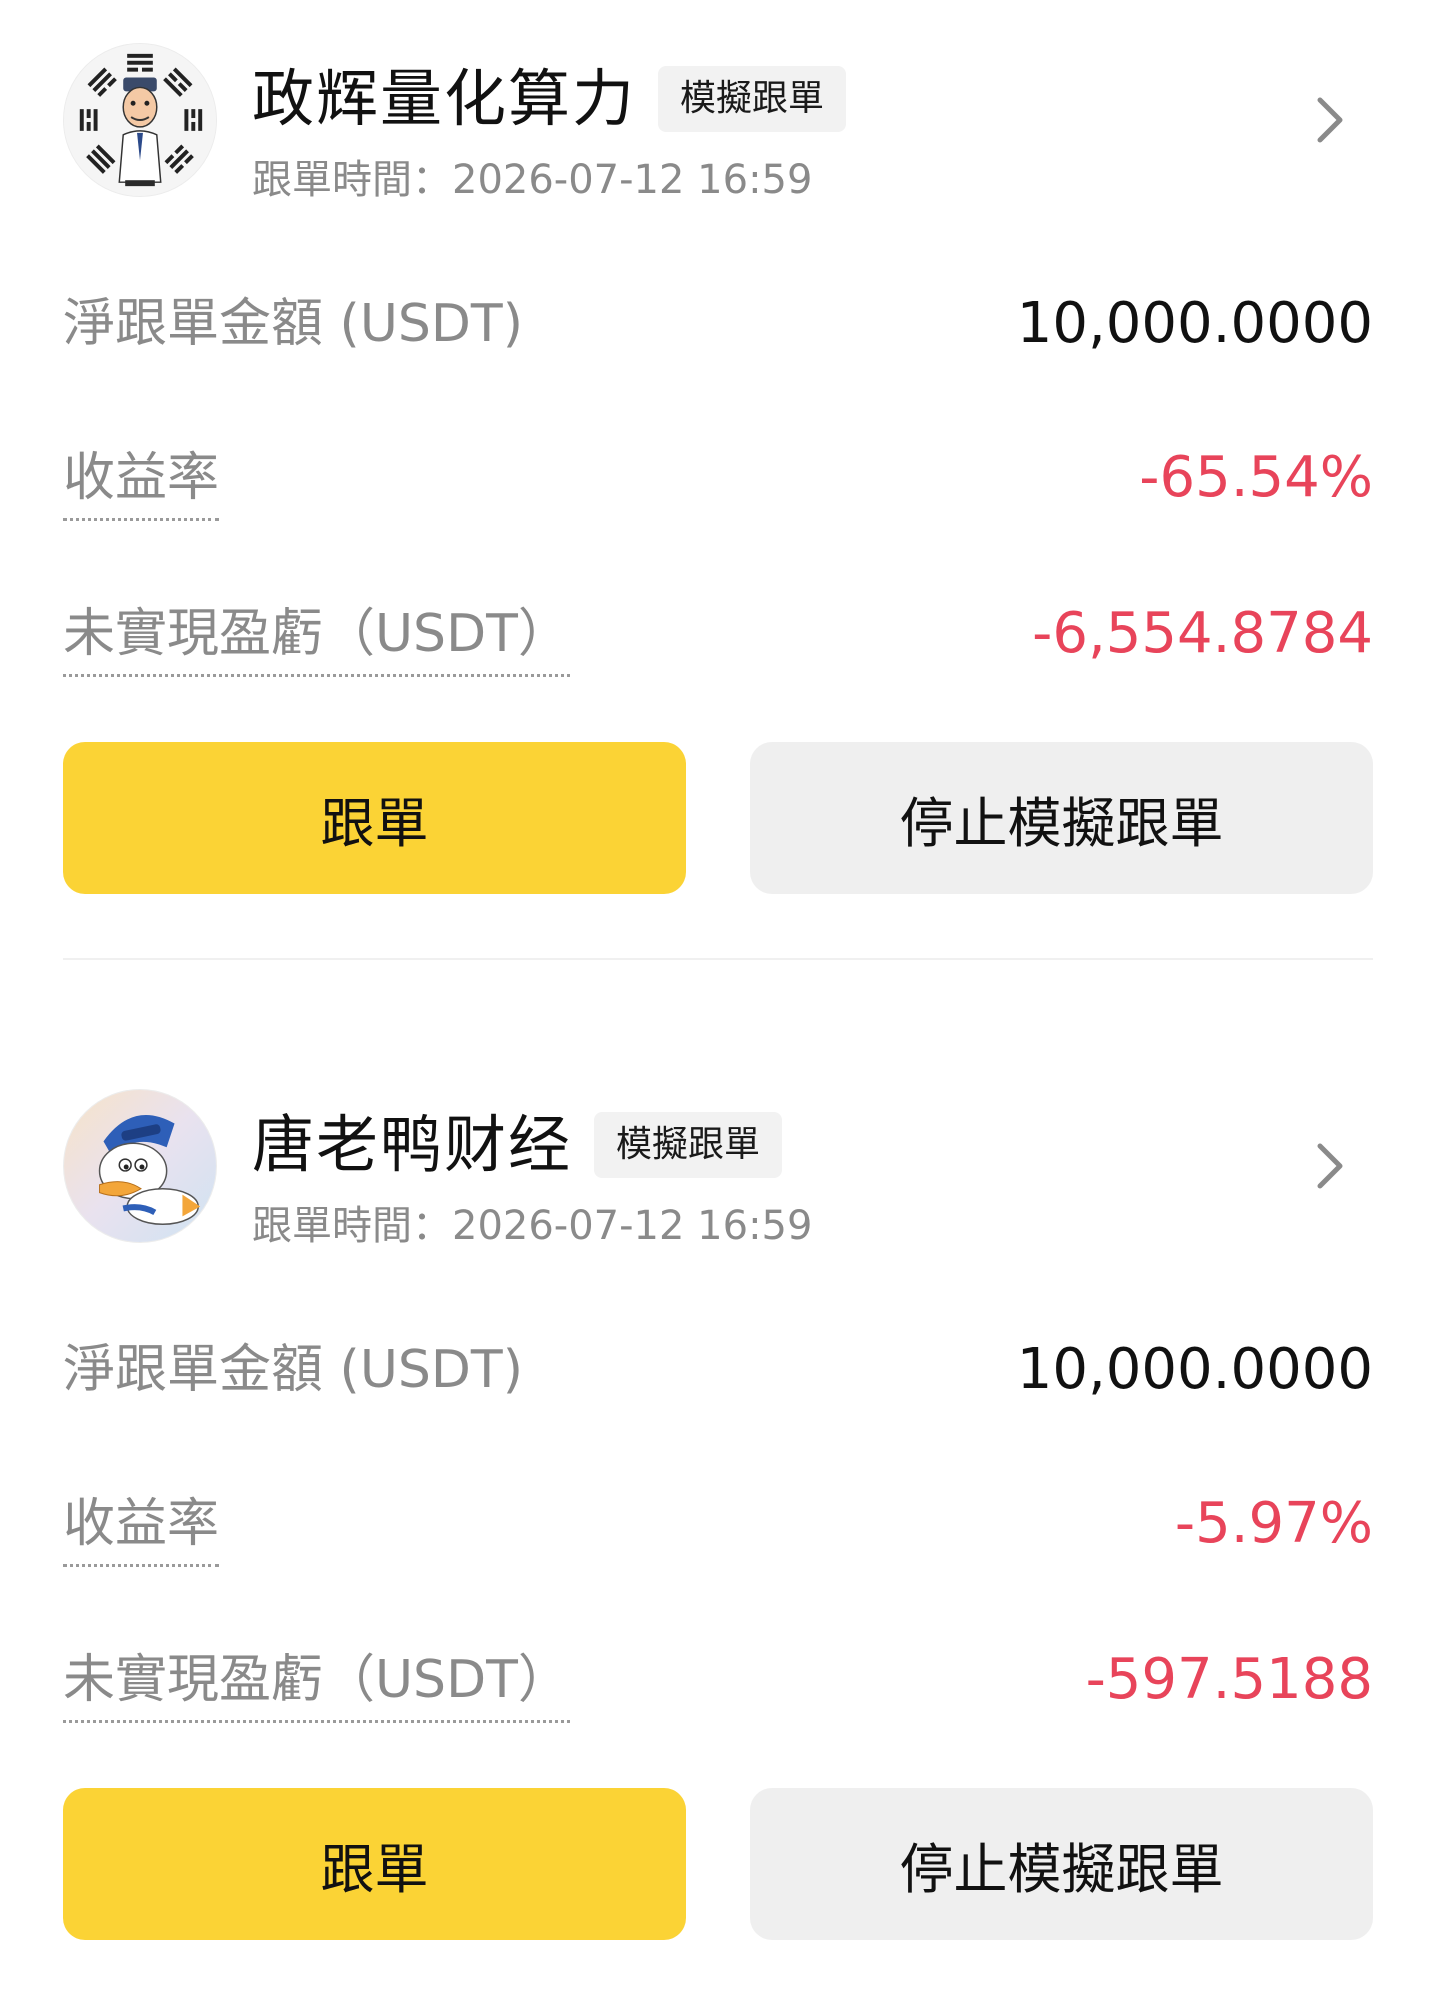  I want to click on trader-name: 唐老鸭财经, so click(412, 1144).